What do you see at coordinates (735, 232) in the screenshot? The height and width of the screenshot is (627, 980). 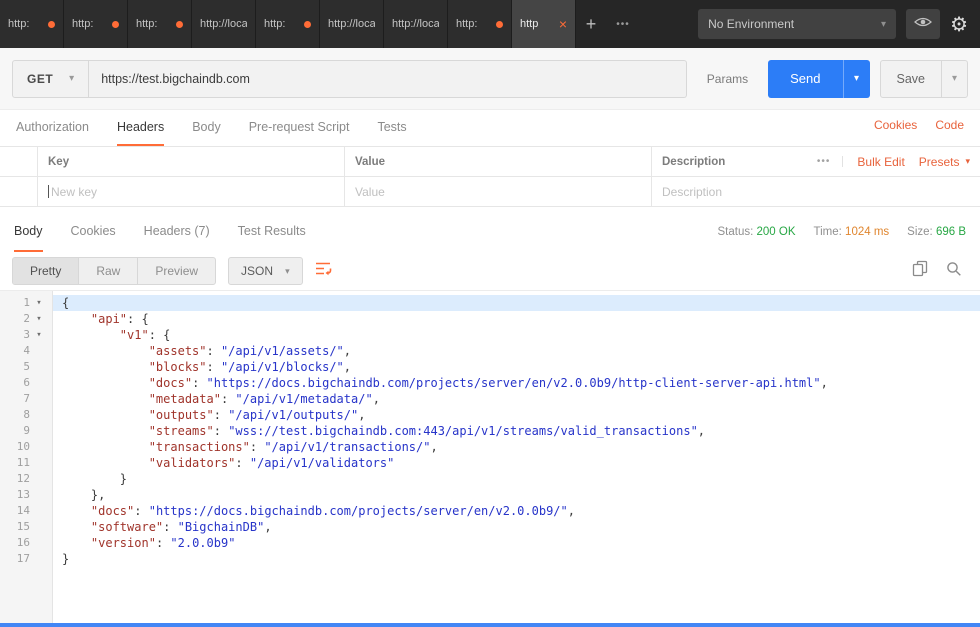 I see `status-label: Status:` at bounding box center [735, 232].